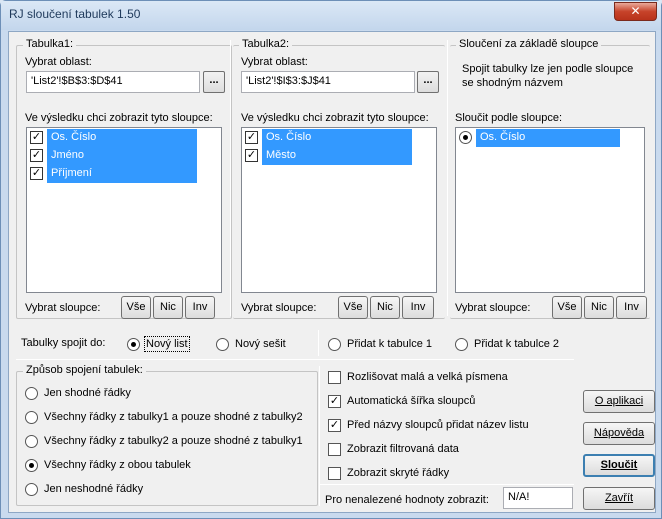 This screenshot has width=662, height=519. What do you see at coordinates (493, 308) in the screenshot?
I see `merge-select-label: Vybrat sloupce:` at bounding box center [493, 308].